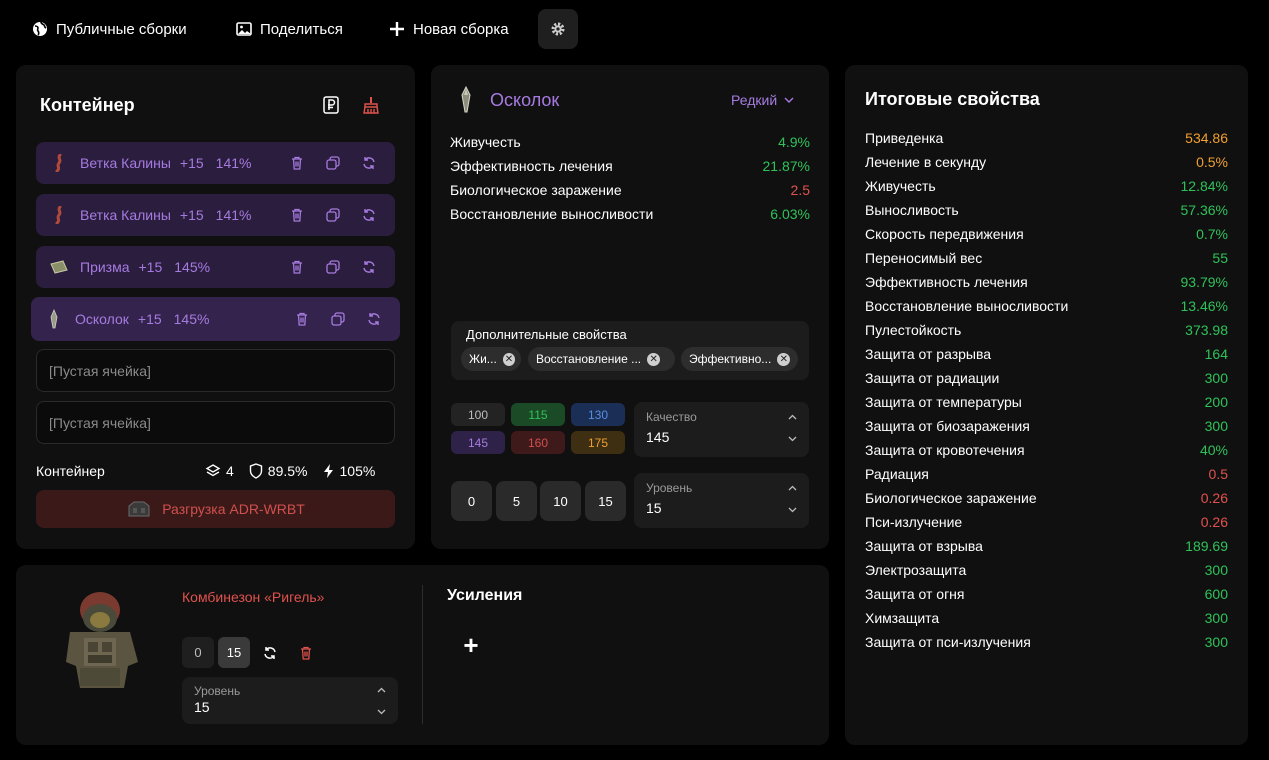 Image resolution: width=1269 pixels, height=760 pixels. I want to click on clear-button, so click(371, 105).